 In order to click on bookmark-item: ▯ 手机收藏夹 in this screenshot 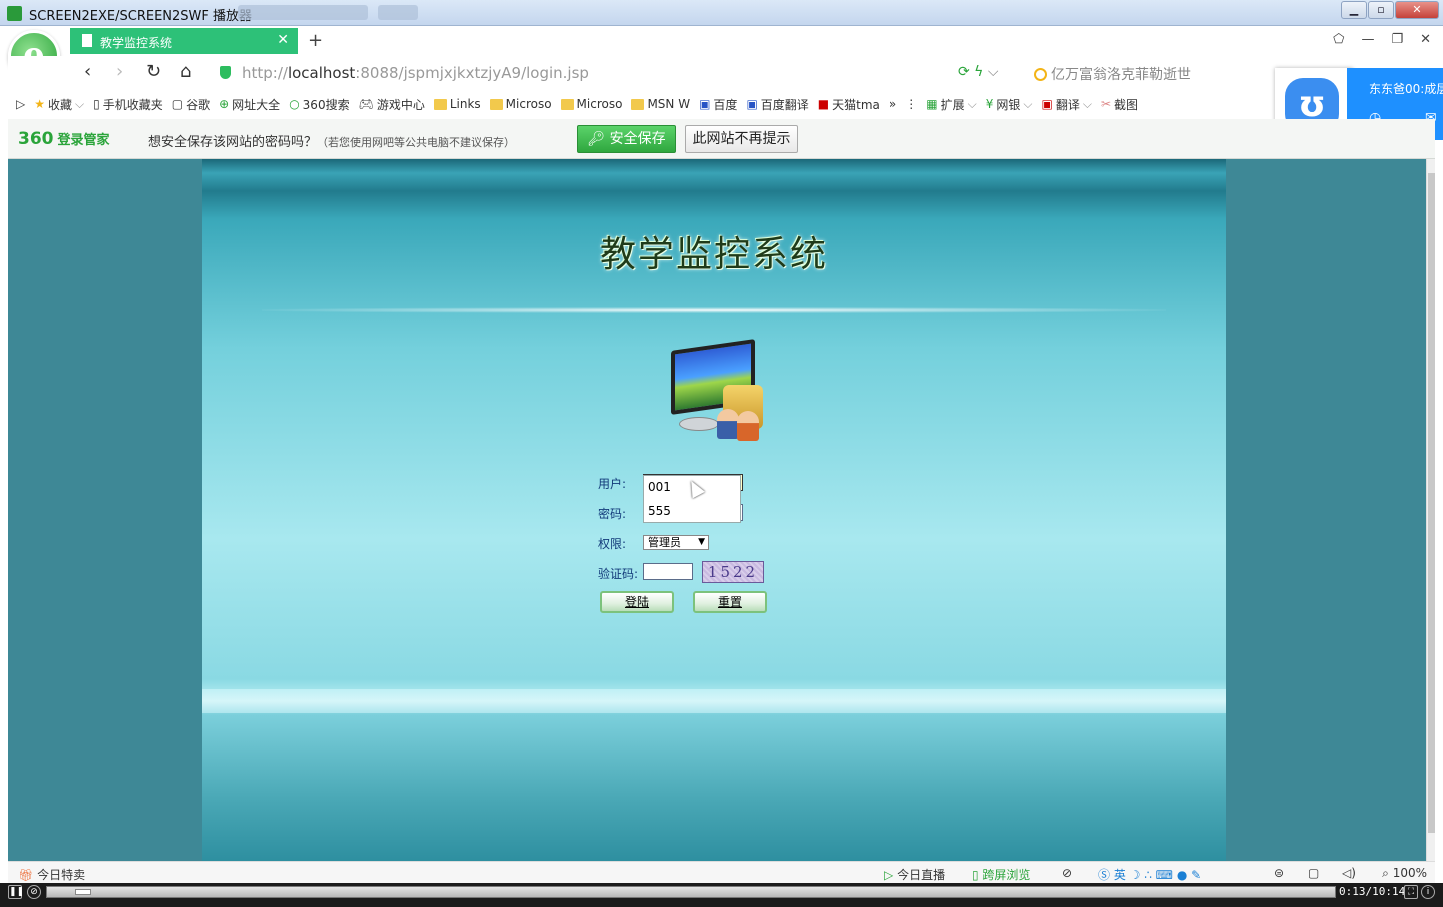, I will do `click(128, 104)`.